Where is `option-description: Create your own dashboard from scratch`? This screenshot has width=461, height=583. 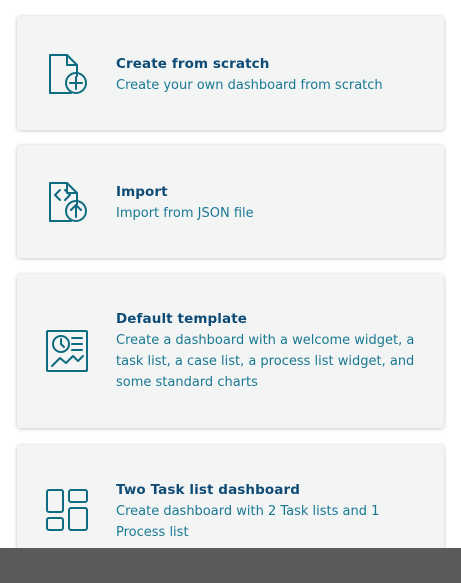 option-description: Create your own dashboard from scratch is located at coordinates (249, 85).